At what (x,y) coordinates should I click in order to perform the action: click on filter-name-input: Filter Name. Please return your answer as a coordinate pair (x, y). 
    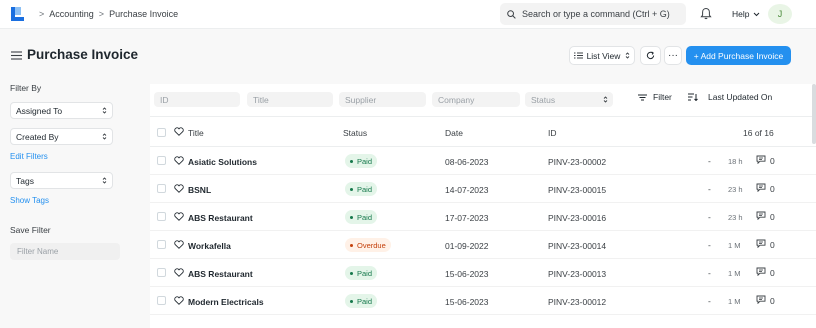
    Looking at the image, I should click on (65, 251).